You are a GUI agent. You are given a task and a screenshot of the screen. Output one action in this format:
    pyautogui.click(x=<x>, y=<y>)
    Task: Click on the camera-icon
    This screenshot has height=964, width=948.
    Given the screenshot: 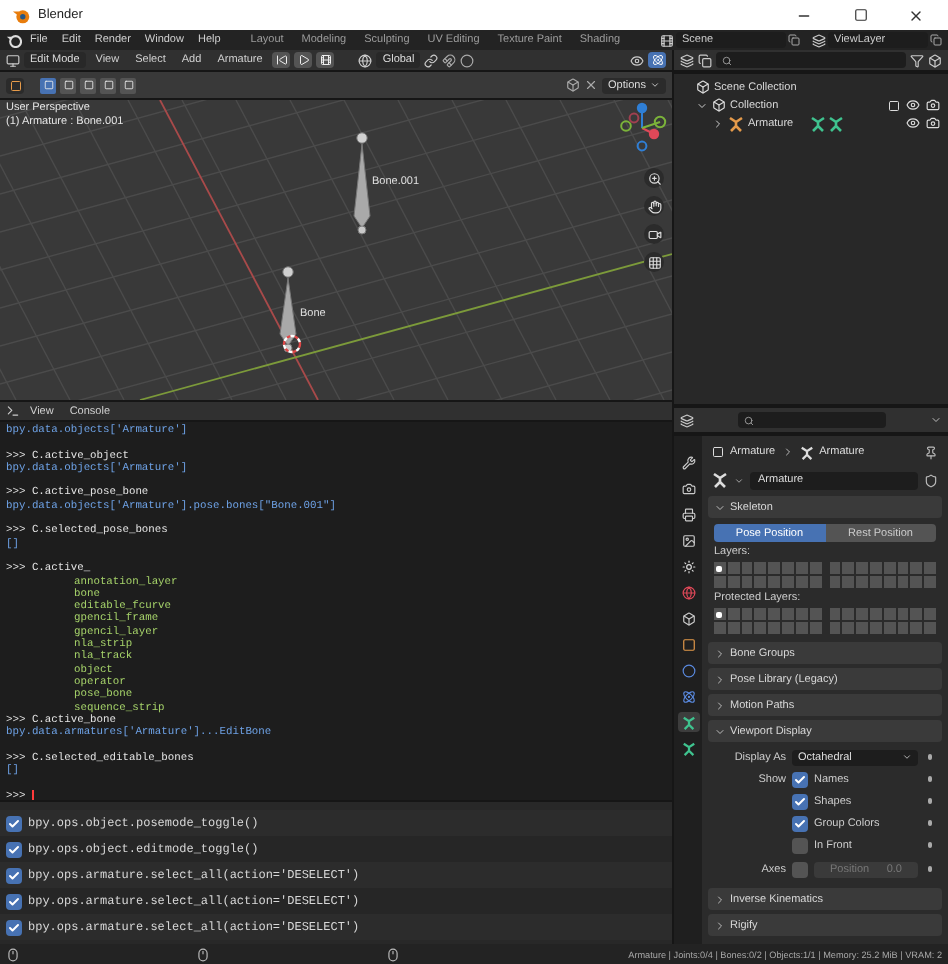 What is the action you would take?
    pyautogui.click(x=933, y=105)
    